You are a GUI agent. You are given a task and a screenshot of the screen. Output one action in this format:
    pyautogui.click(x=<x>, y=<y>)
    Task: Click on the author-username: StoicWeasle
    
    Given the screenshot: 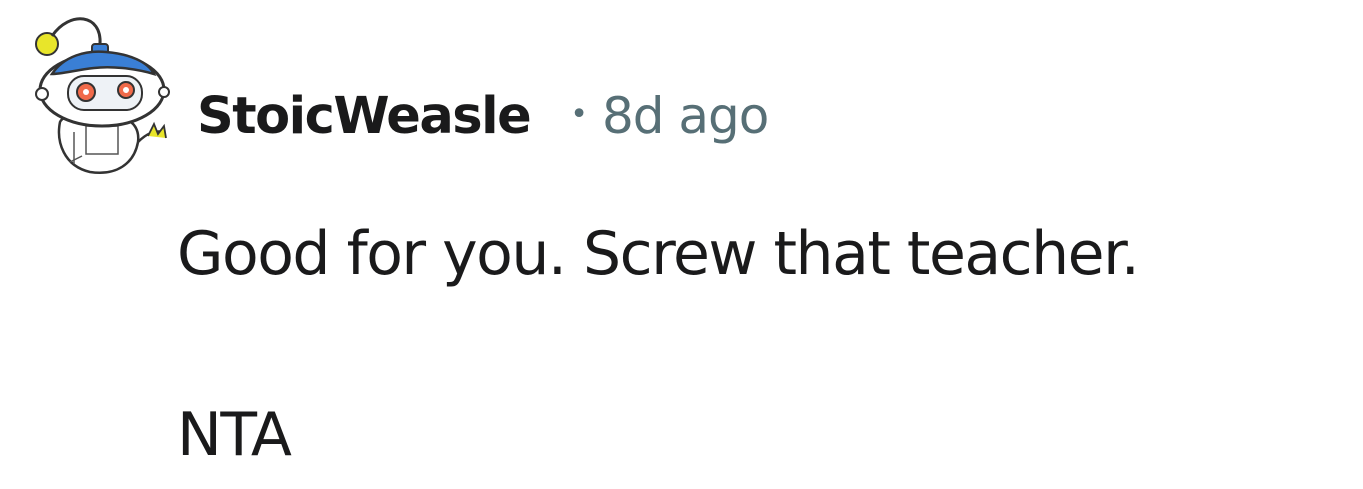 What is the action you would take?
    pyautogui.click(x=364, y=116)
    